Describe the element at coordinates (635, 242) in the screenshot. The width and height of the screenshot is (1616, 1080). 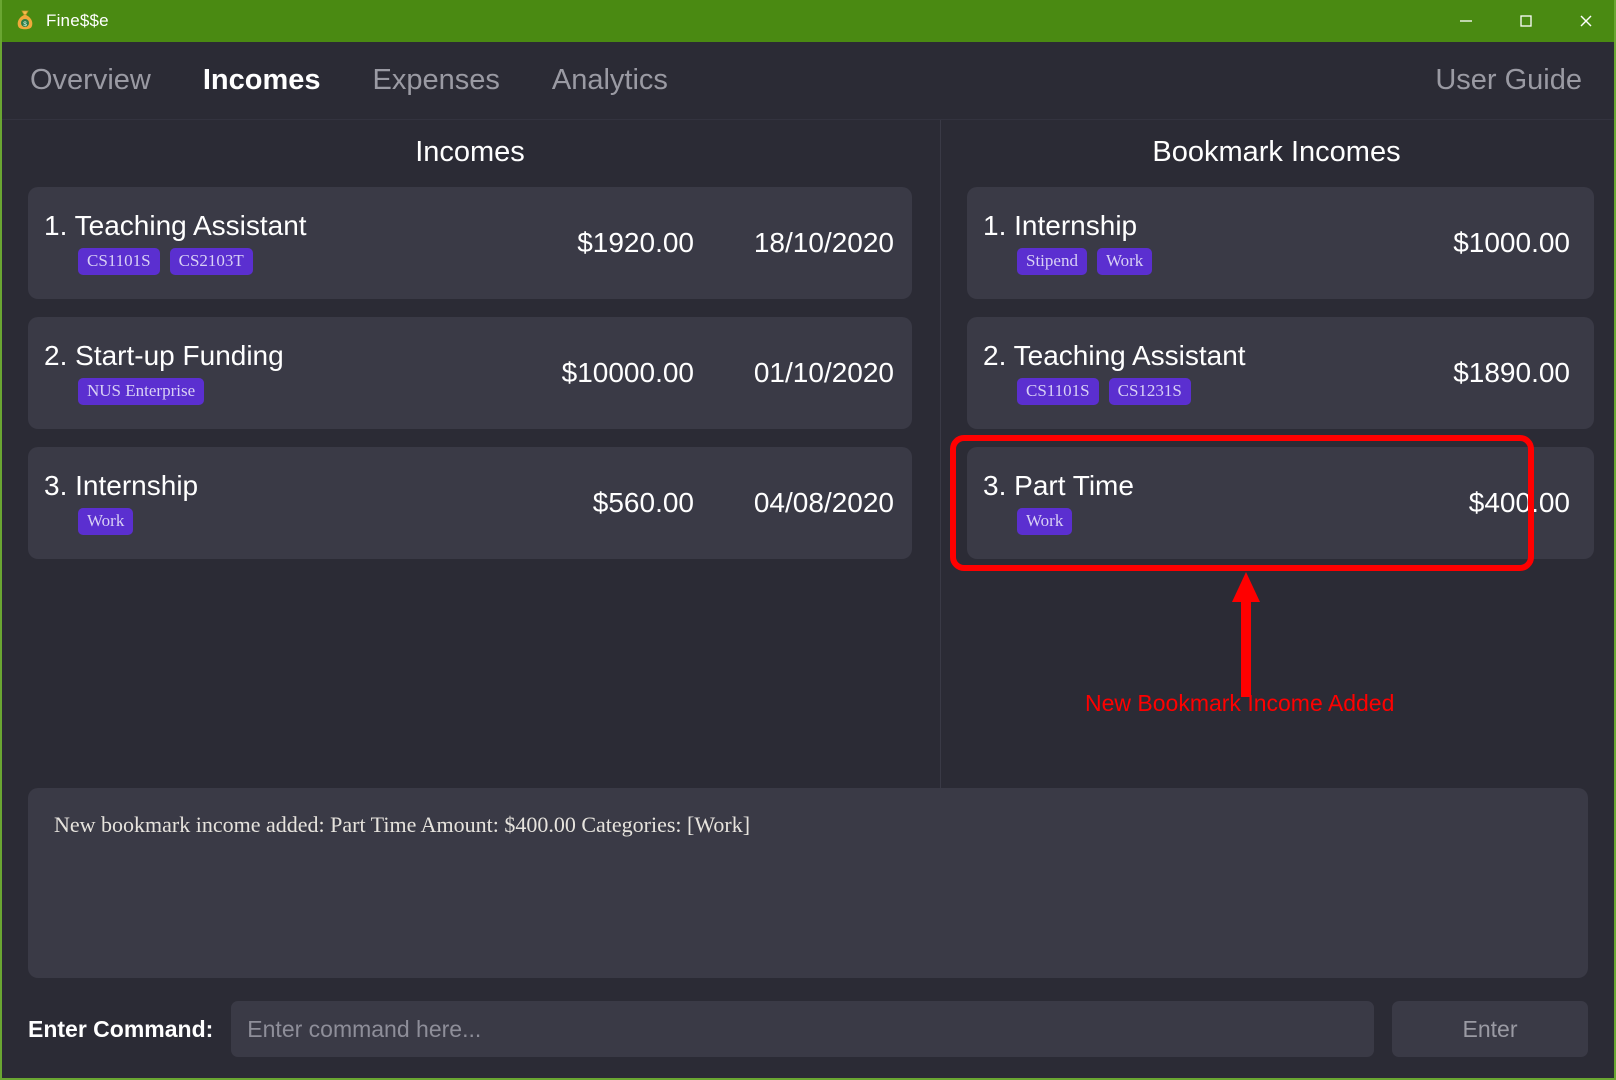
I see `income-entry-1-amount: $1920.00` at that location.